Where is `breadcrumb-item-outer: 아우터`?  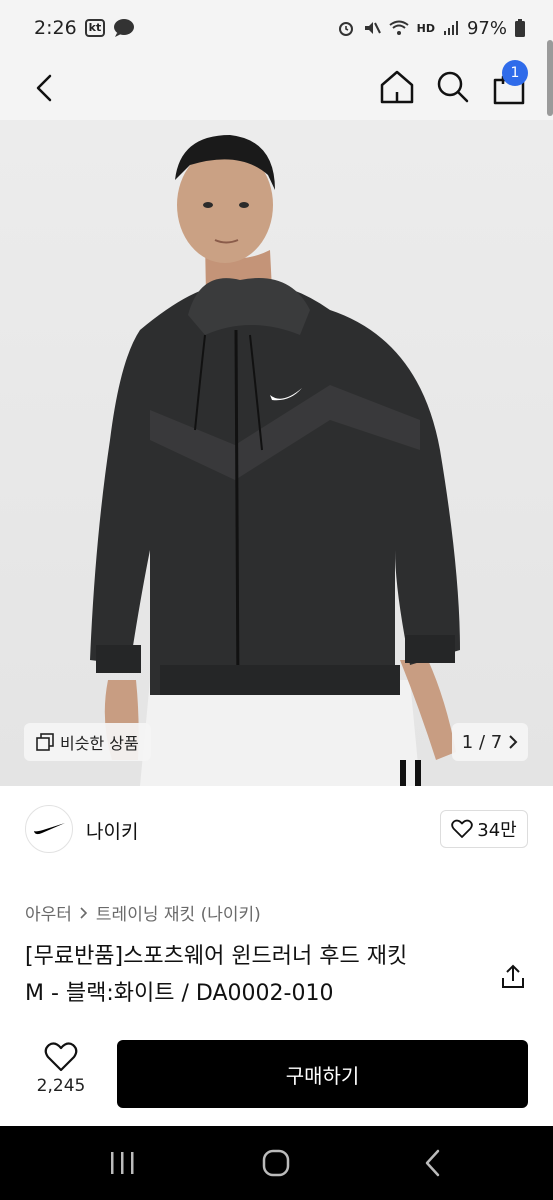 breadcrumb-item-outer: 아우터 is located at coordinates (48, 912).